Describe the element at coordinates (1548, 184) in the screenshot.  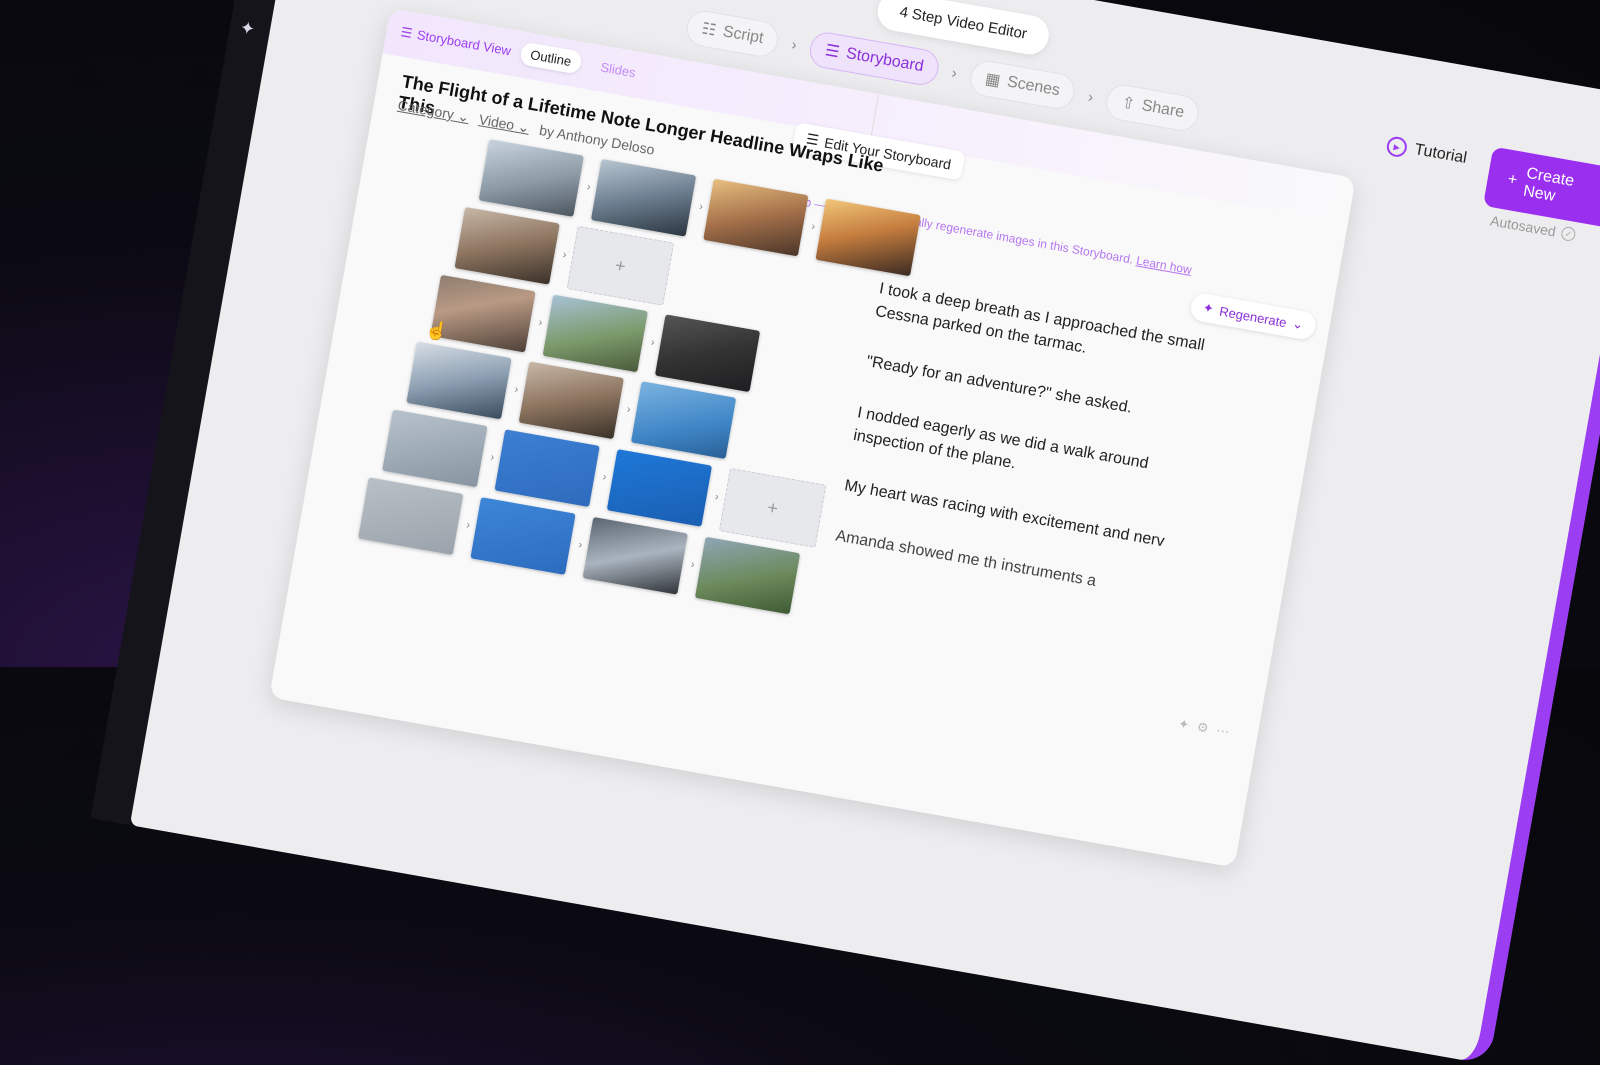
I see `create-new-label: Create New` at that location.